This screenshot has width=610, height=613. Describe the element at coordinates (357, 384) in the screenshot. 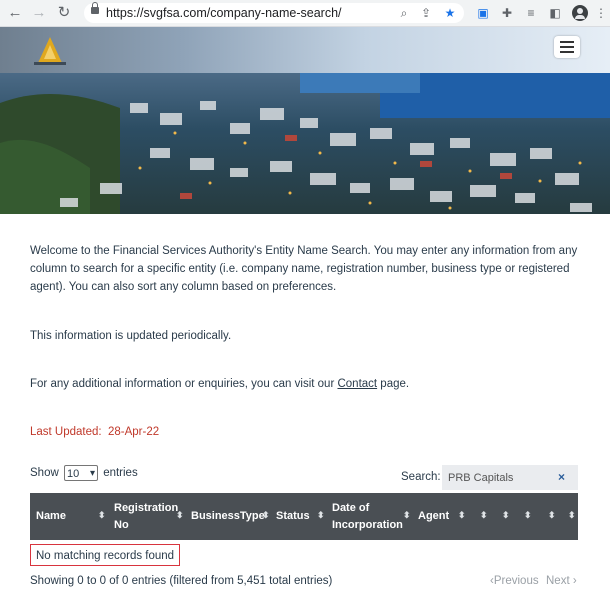

I see `contact-link: Contact` at that location.